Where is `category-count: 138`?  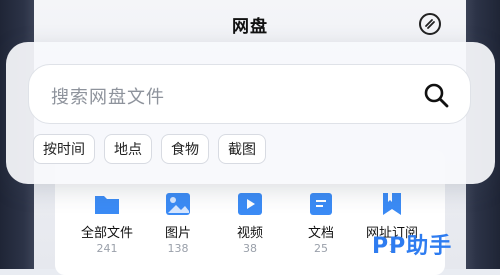
category-count: 138 is located at coordinates (178, 248).